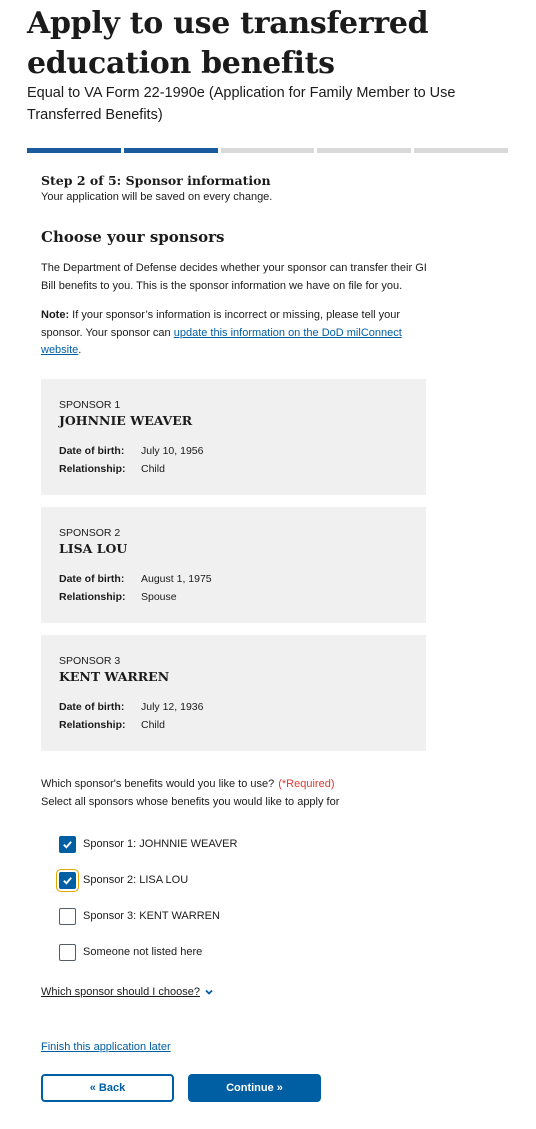 This screenshot has height=1129, width=536. I want to click on checkbox-label: Sponsor 1: JOHNNIE WEAVER, so click(160, 844).